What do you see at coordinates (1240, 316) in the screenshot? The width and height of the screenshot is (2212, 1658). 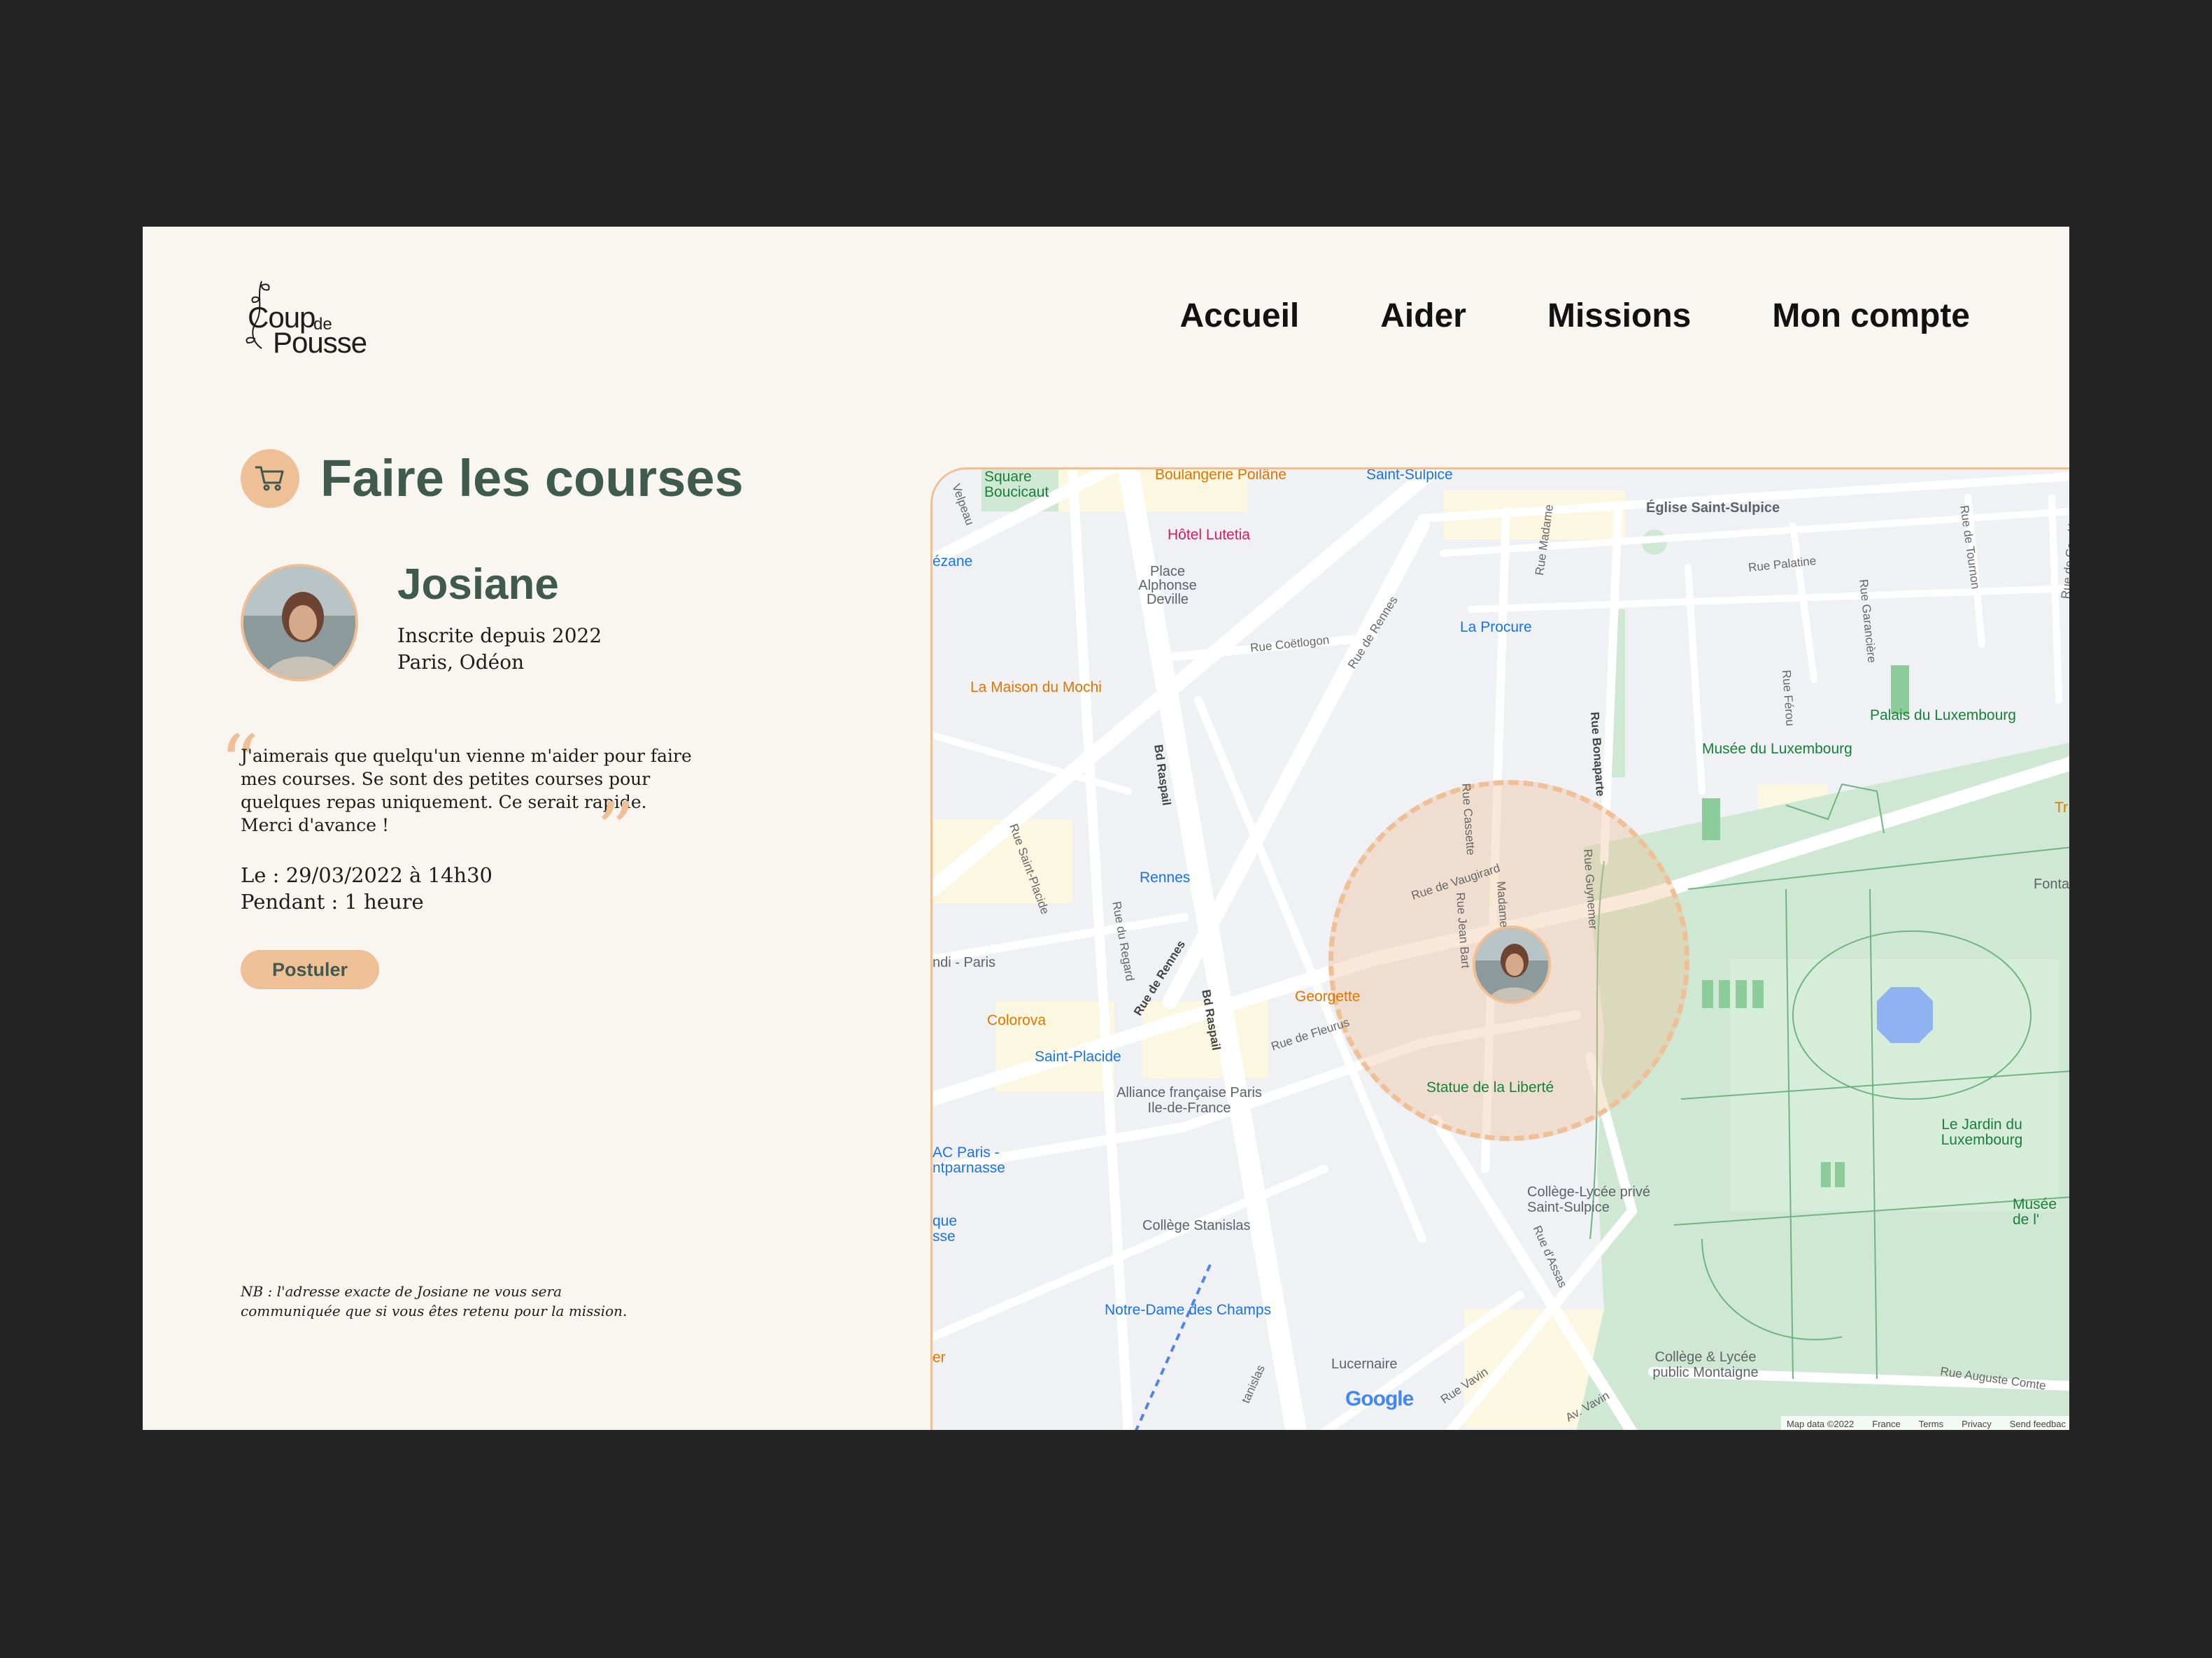 I see `nav-accueil: Accueil` at bounding box center [1240, 316].